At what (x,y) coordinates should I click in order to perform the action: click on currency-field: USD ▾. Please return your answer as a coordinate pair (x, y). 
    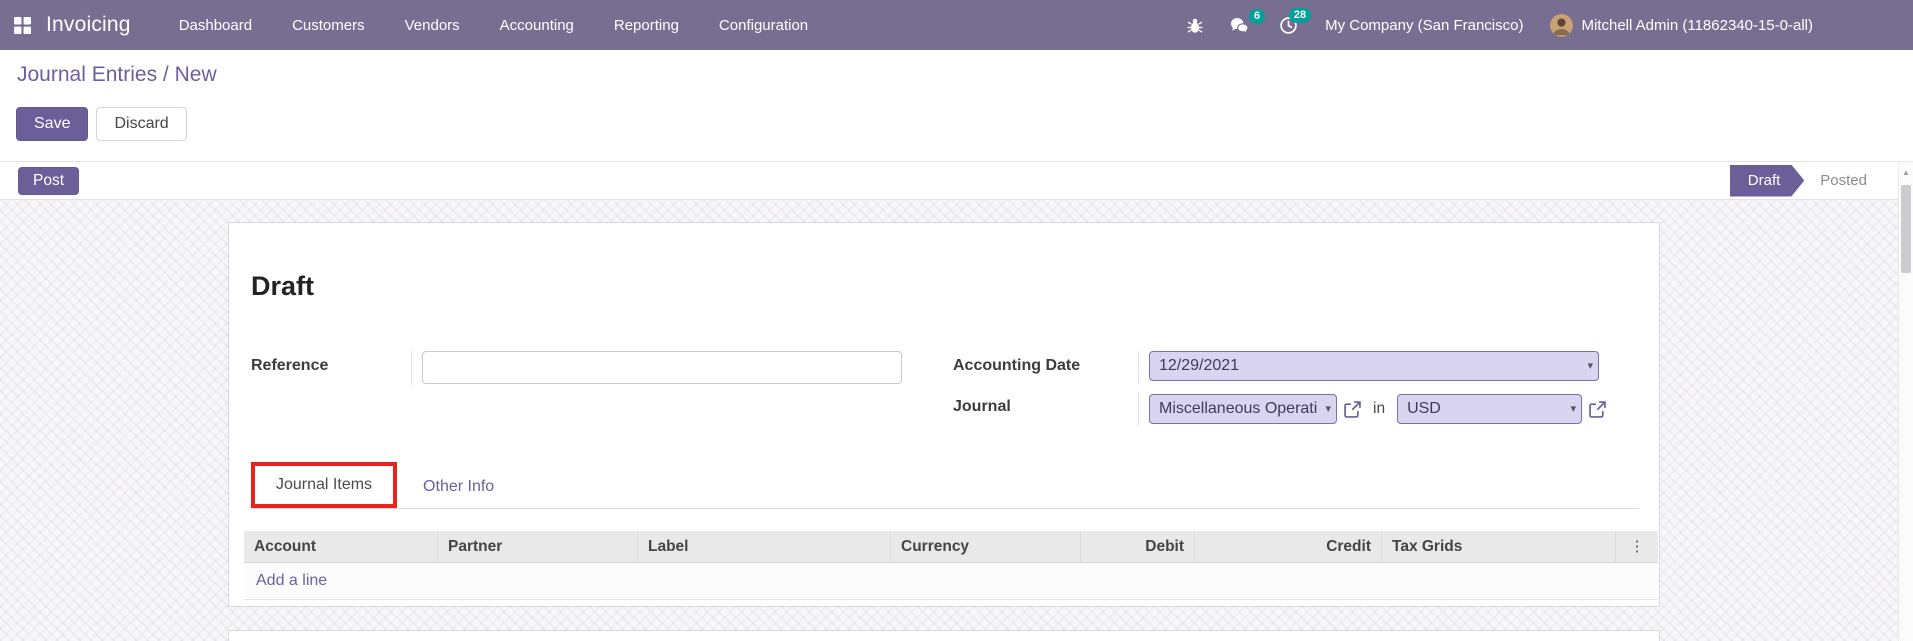
    Looking at the image, I should click on (1490, 409).